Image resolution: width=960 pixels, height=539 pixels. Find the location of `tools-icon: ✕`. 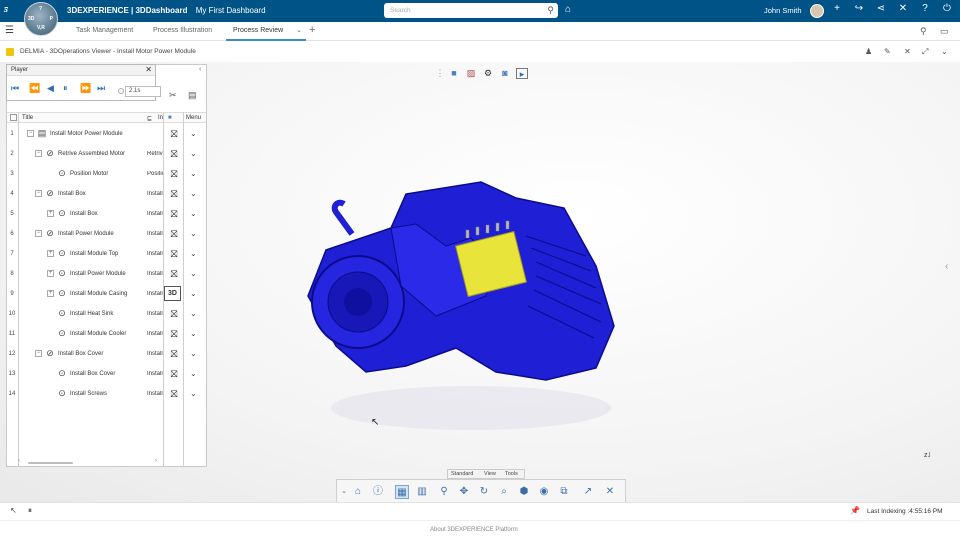

tools-icon: ✕ is located at coordinates (903, 8).